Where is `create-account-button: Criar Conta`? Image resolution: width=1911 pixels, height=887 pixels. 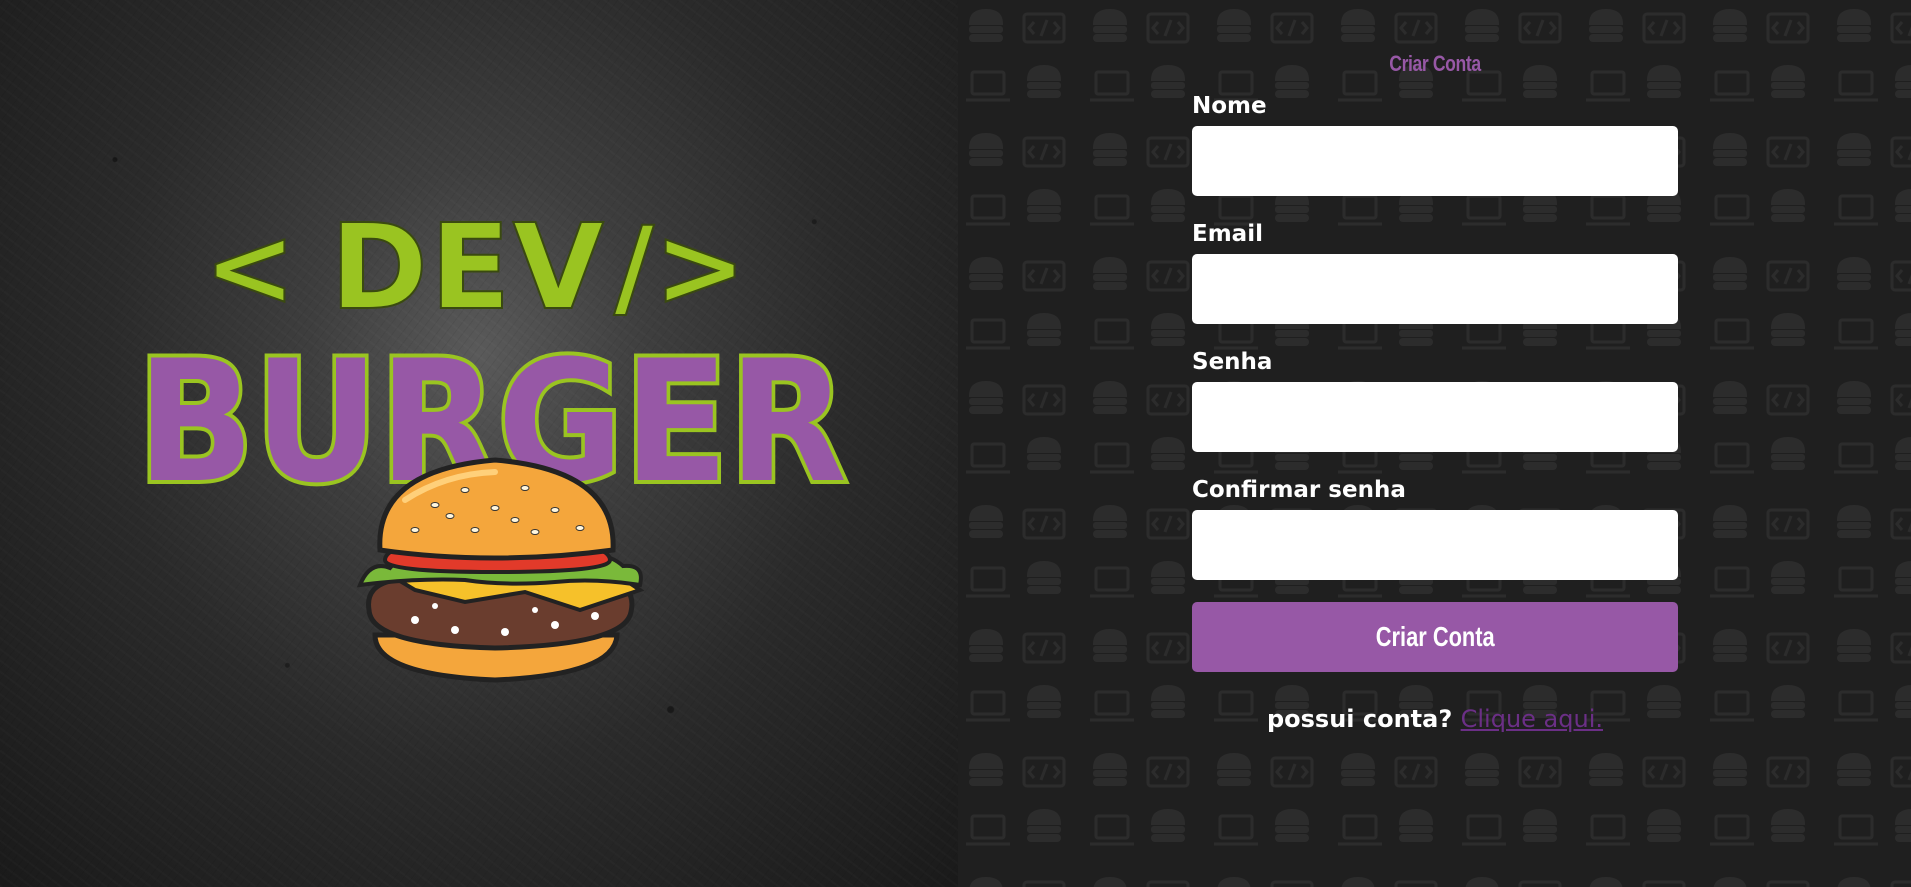
create-account-button: Criar Conta is located at coordinates (1435, 637).